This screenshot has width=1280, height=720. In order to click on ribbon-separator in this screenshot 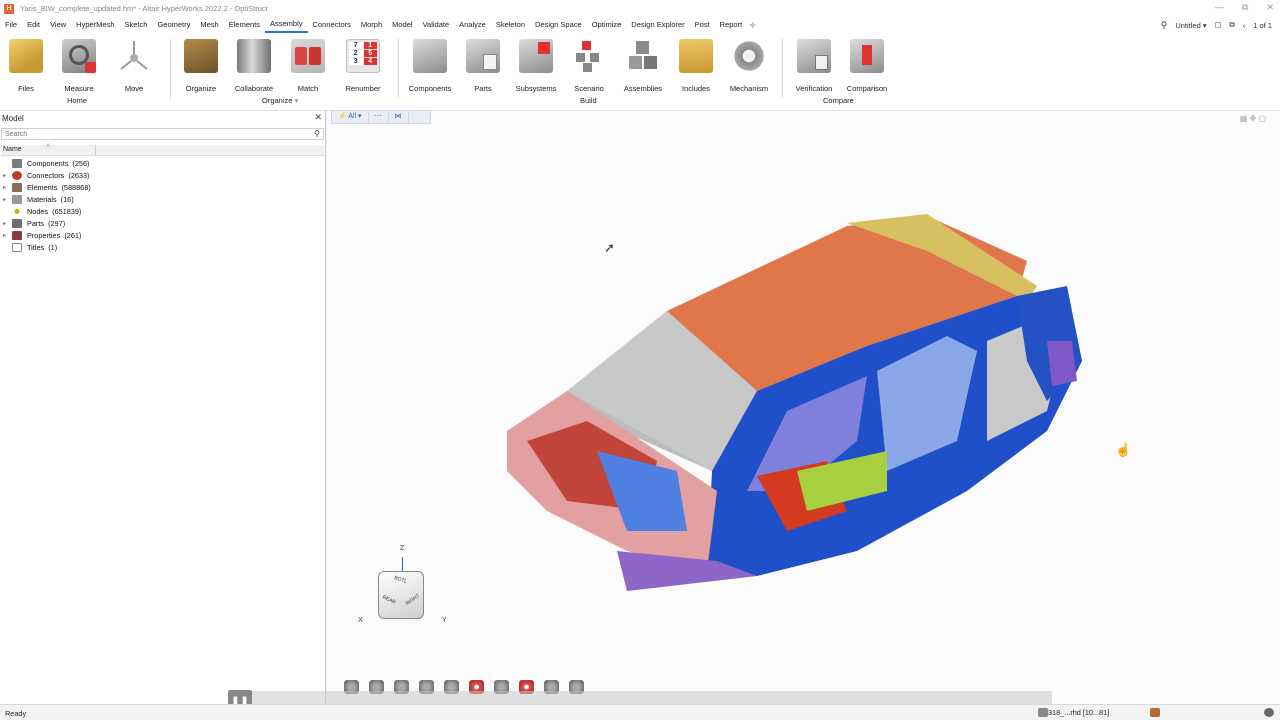, I will do `click(170, 69)`.